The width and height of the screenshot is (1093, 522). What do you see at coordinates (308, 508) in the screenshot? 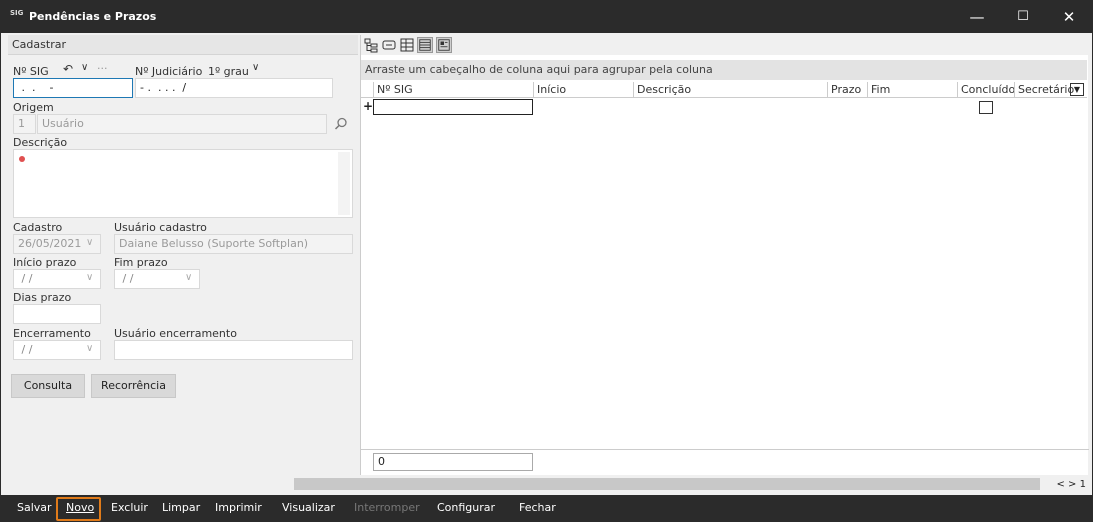
I see `visualizar-button: Visualizar` at bounding box center [308, 508].